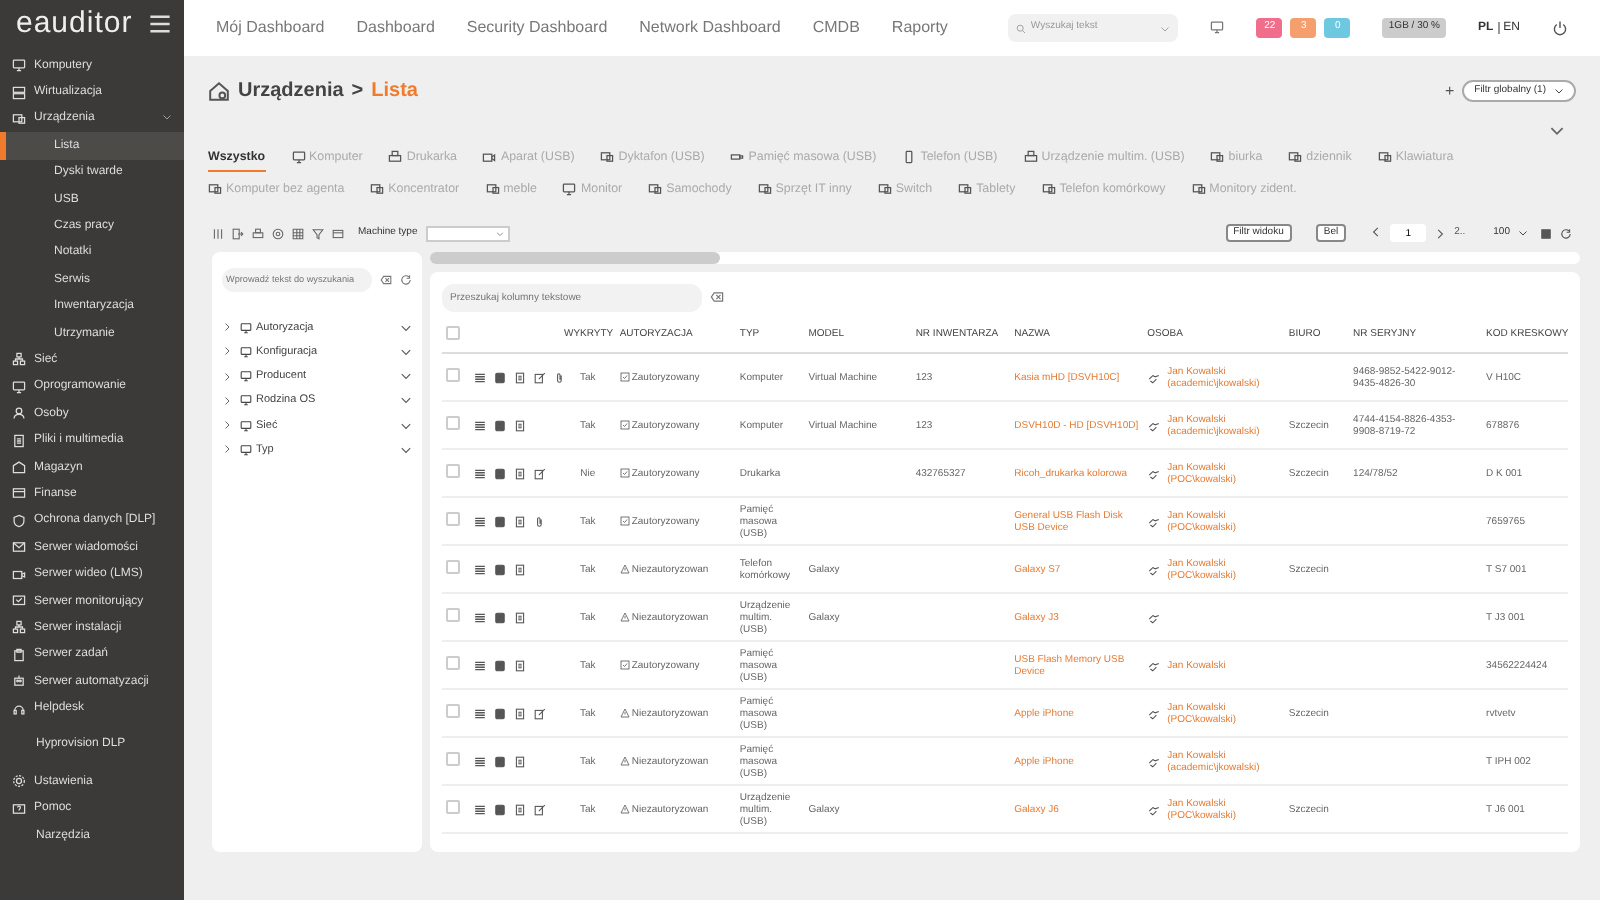 This screenshot has width=1600, height=900. What do you see at coordinates (1449, 91) in the screenshot?
I see `add-filter-icon: +` at bounding box center [1449, 91].